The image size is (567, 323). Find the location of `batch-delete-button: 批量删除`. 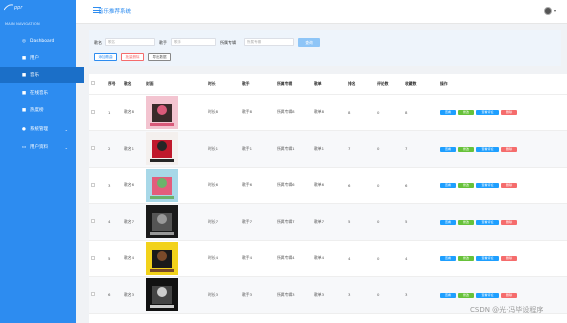

batch-delete-button: 批量删除 is located at coordinates (132, 57).